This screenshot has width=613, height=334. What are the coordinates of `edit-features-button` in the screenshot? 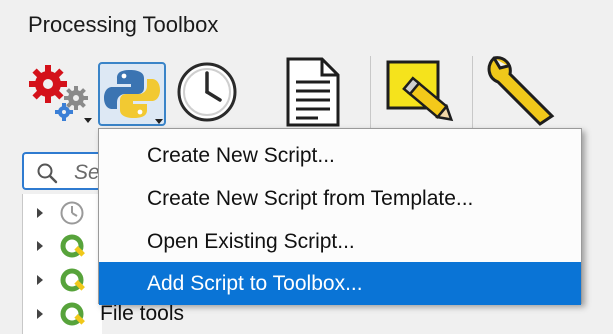 It's located at (420, 92).